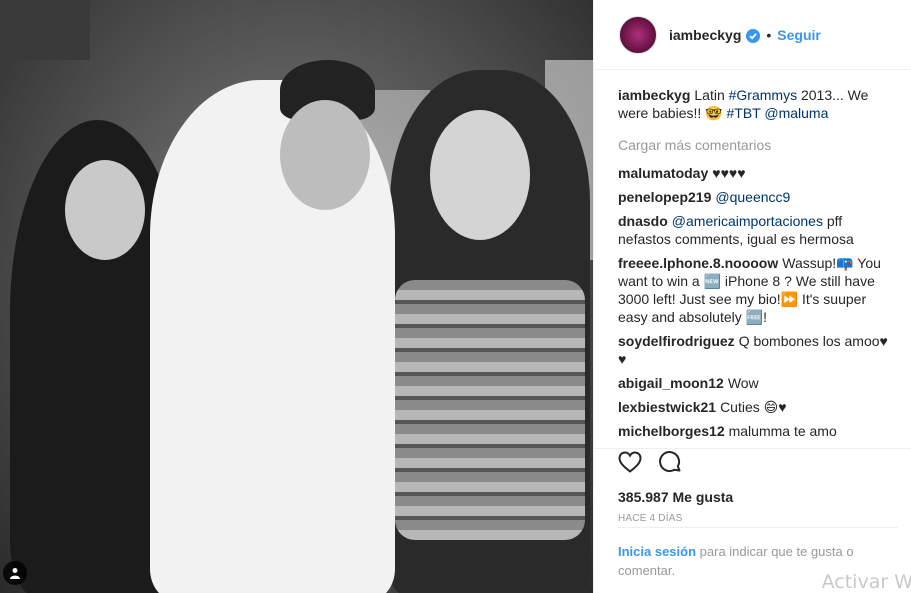  I want to click on comment: lexbiestwick21 Cuties 😄♥, so click(756, 407).